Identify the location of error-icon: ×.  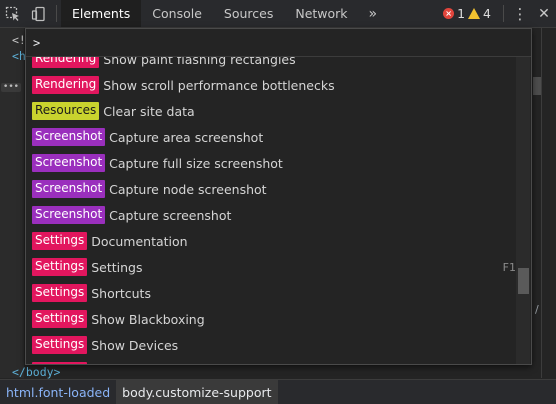
(449, 13).